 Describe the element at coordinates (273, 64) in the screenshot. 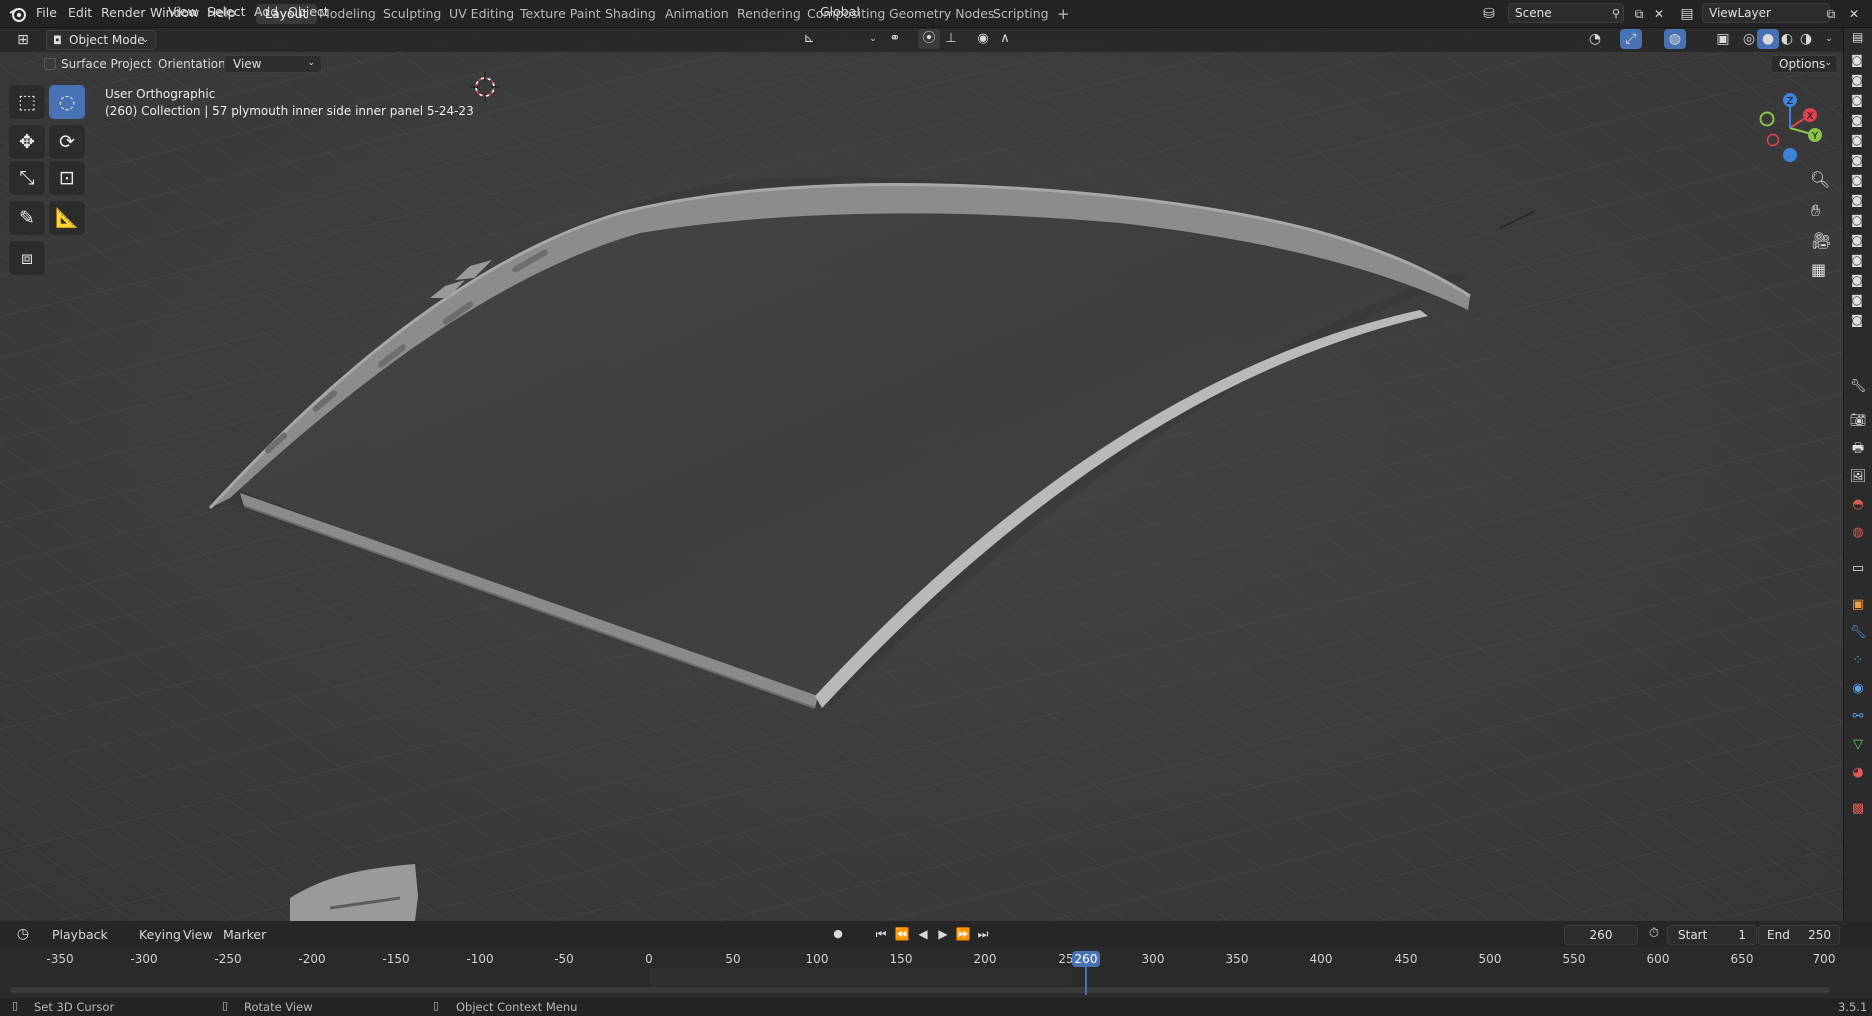

I see `orientation-dropdown: View ⌄` at that location.